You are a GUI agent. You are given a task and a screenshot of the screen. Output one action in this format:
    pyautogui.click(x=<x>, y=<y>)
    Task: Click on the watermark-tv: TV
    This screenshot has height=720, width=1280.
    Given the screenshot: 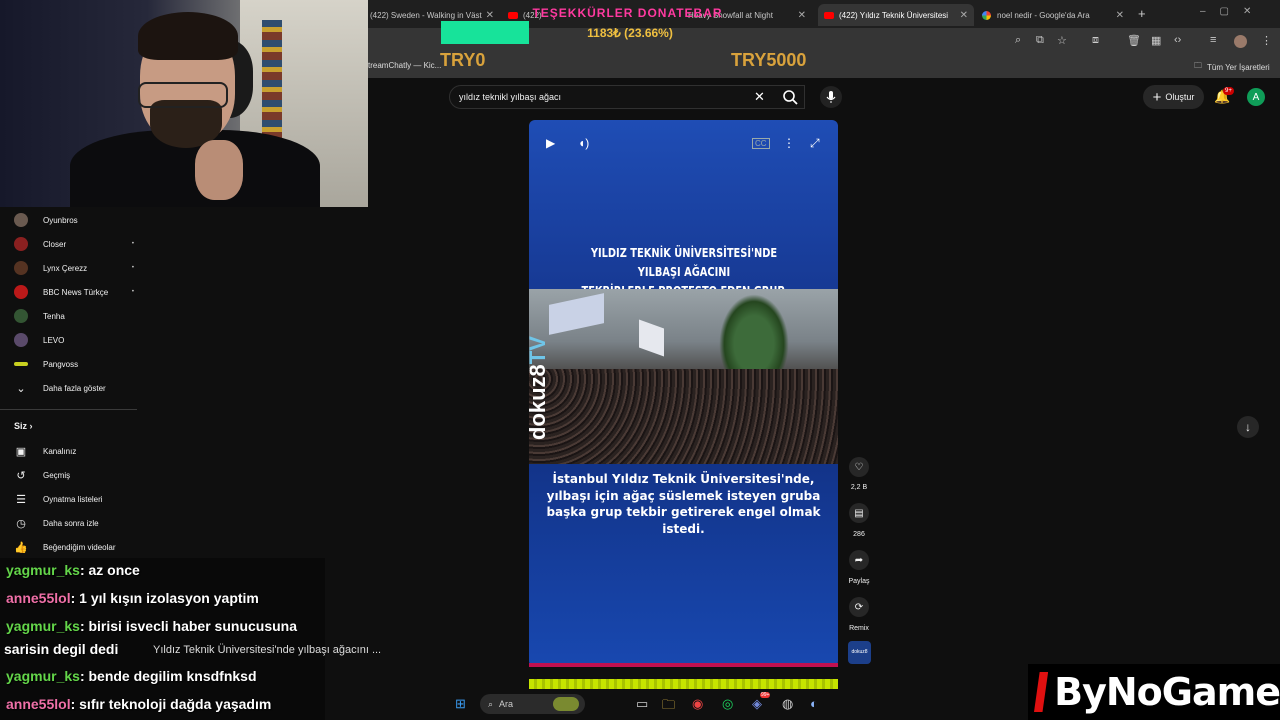 What is the action you would take?
    pyautogui.click(x=537, y=350)
    